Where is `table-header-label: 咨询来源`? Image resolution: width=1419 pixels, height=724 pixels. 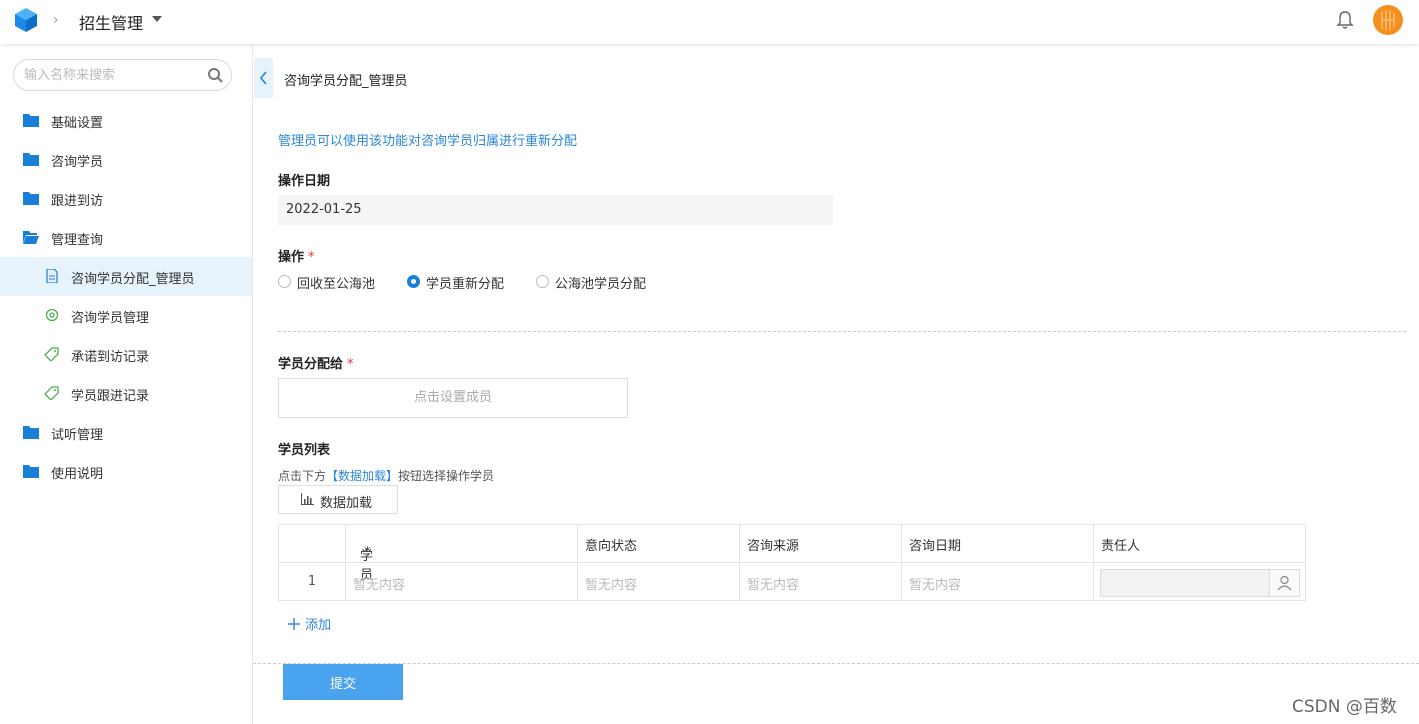
table-header-label: 咨询来源 is located at coordinates (773, 546).